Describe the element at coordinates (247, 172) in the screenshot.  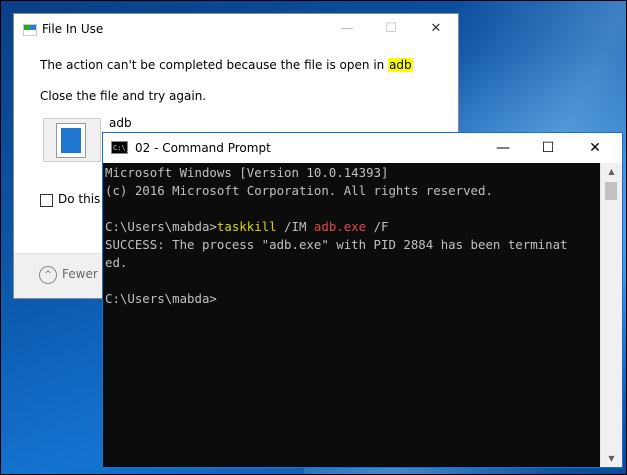
I see `terminal-line-version: Microsoft Windows [Version 10.0.14393]` at that location.